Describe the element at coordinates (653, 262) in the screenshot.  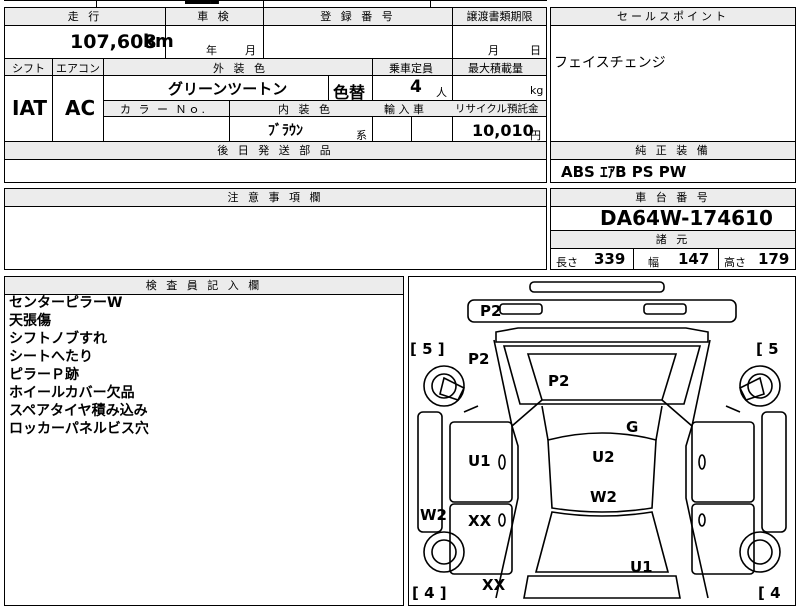
I see `width-label: 幅` at that location.